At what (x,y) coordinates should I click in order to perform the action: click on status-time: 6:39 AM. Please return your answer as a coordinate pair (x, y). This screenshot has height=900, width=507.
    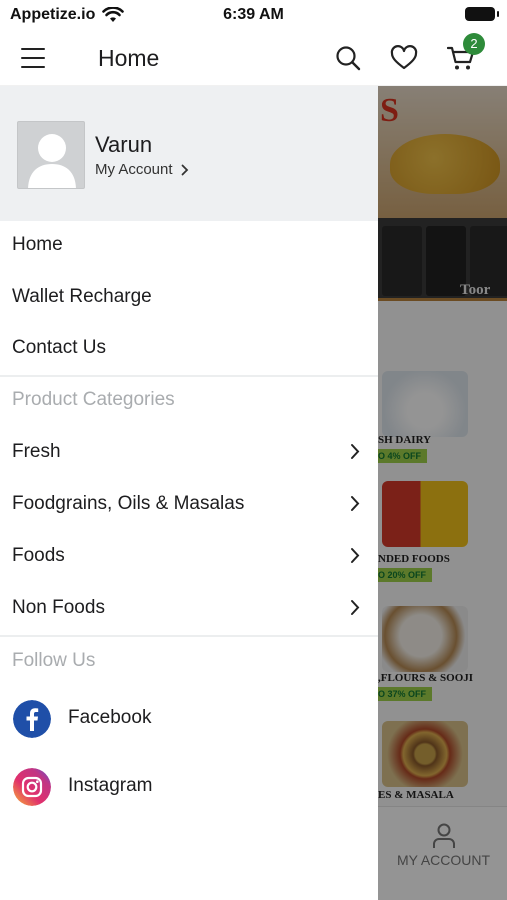
    Looking at the image, I should click on (253, 14).